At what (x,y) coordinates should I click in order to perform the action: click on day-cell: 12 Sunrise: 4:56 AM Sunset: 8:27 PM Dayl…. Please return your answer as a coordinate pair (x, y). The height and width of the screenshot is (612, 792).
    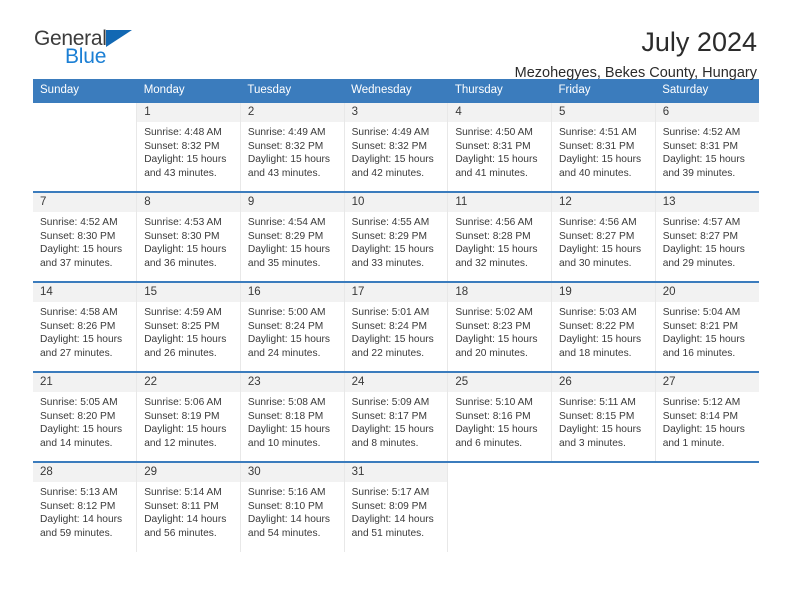
    Looking at the image, I should click on (603, 236).